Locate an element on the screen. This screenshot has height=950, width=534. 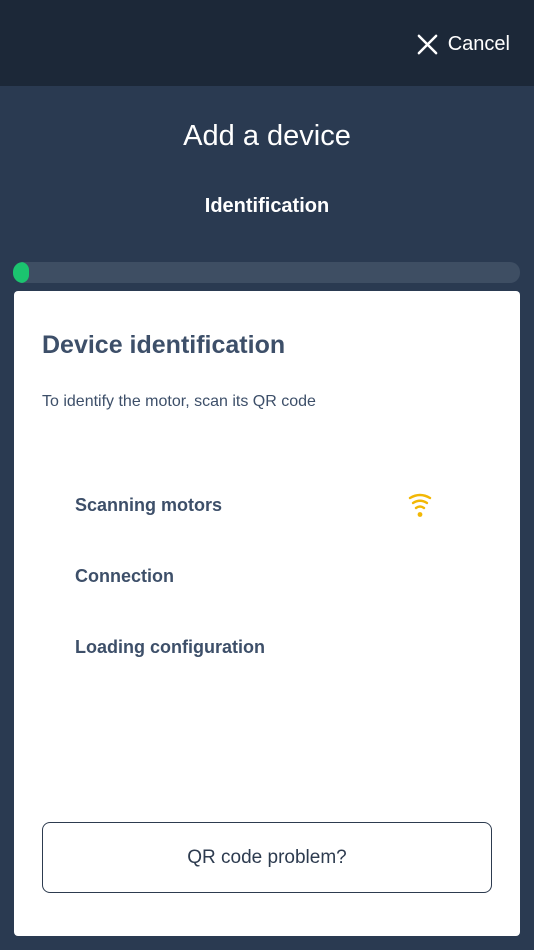
progress-bar is located at coordinates (266, 272).